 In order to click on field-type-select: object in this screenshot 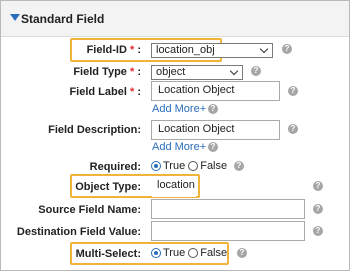, I will do `click(197, 72)`.